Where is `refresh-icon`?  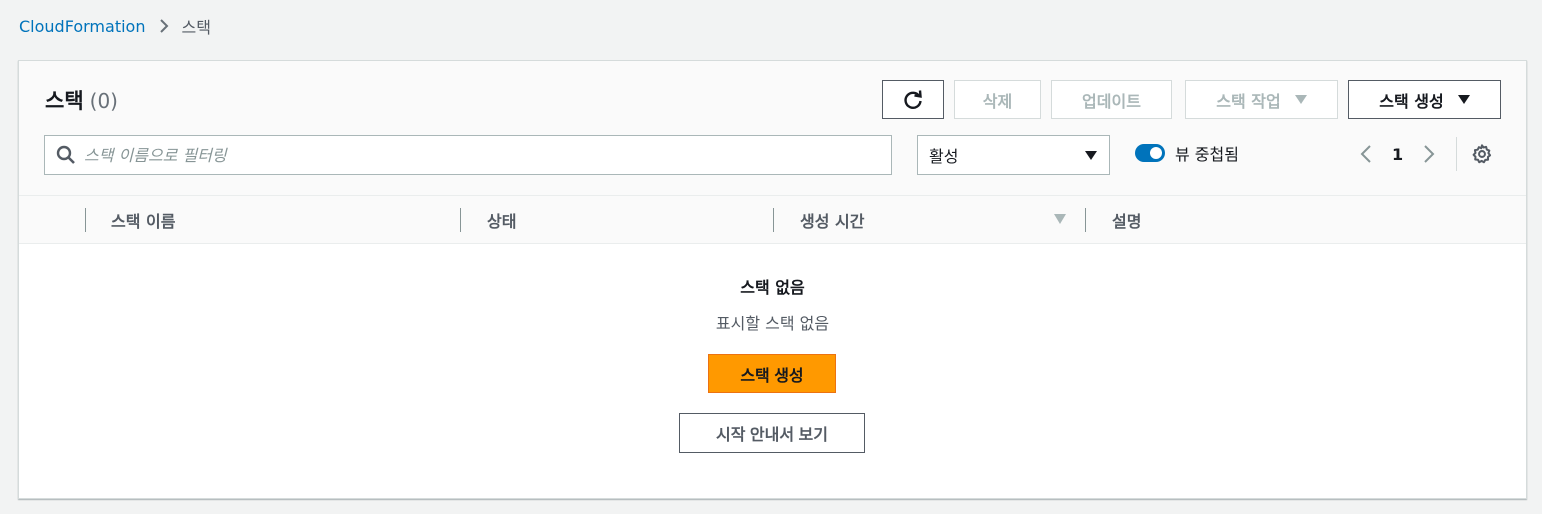
refresh-icon is located at coordinates (913, 100).